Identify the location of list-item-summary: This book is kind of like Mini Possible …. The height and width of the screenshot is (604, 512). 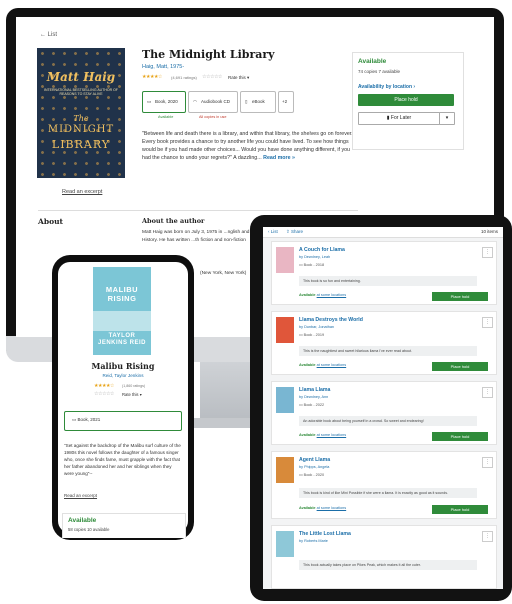
(388, 493).